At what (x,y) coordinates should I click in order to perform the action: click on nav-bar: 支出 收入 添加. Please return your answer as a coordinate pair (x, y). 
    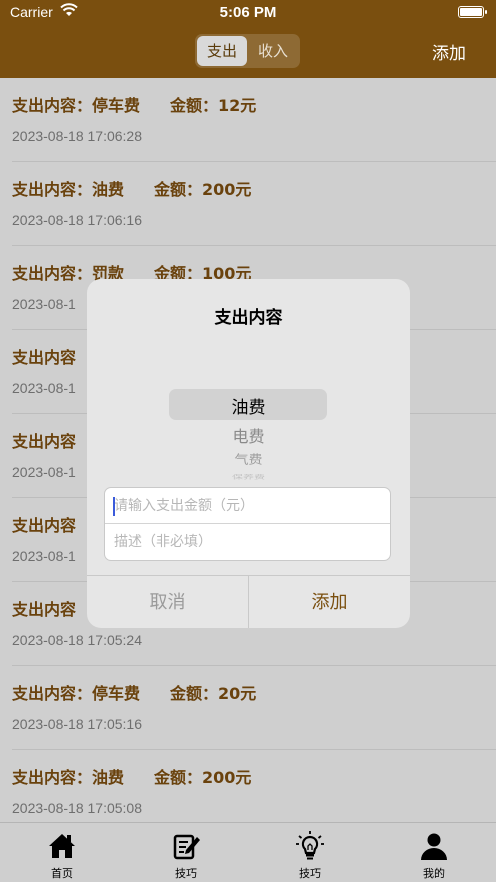
    Looking at the image, I should click on (248, 52).